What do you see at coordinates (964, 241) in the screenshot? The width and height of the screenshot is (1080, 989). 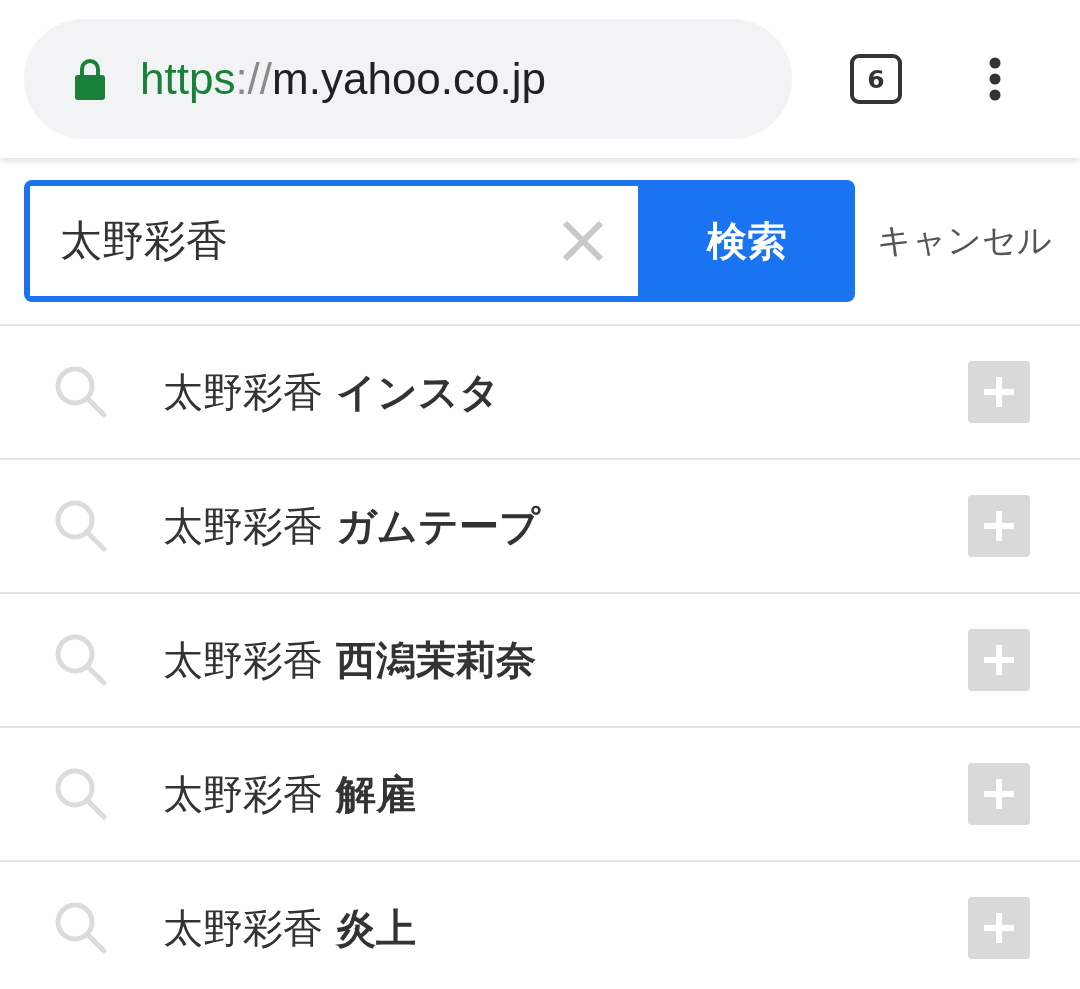 I see `cancel-button: キャンセル` at bounding box center [964, 241].